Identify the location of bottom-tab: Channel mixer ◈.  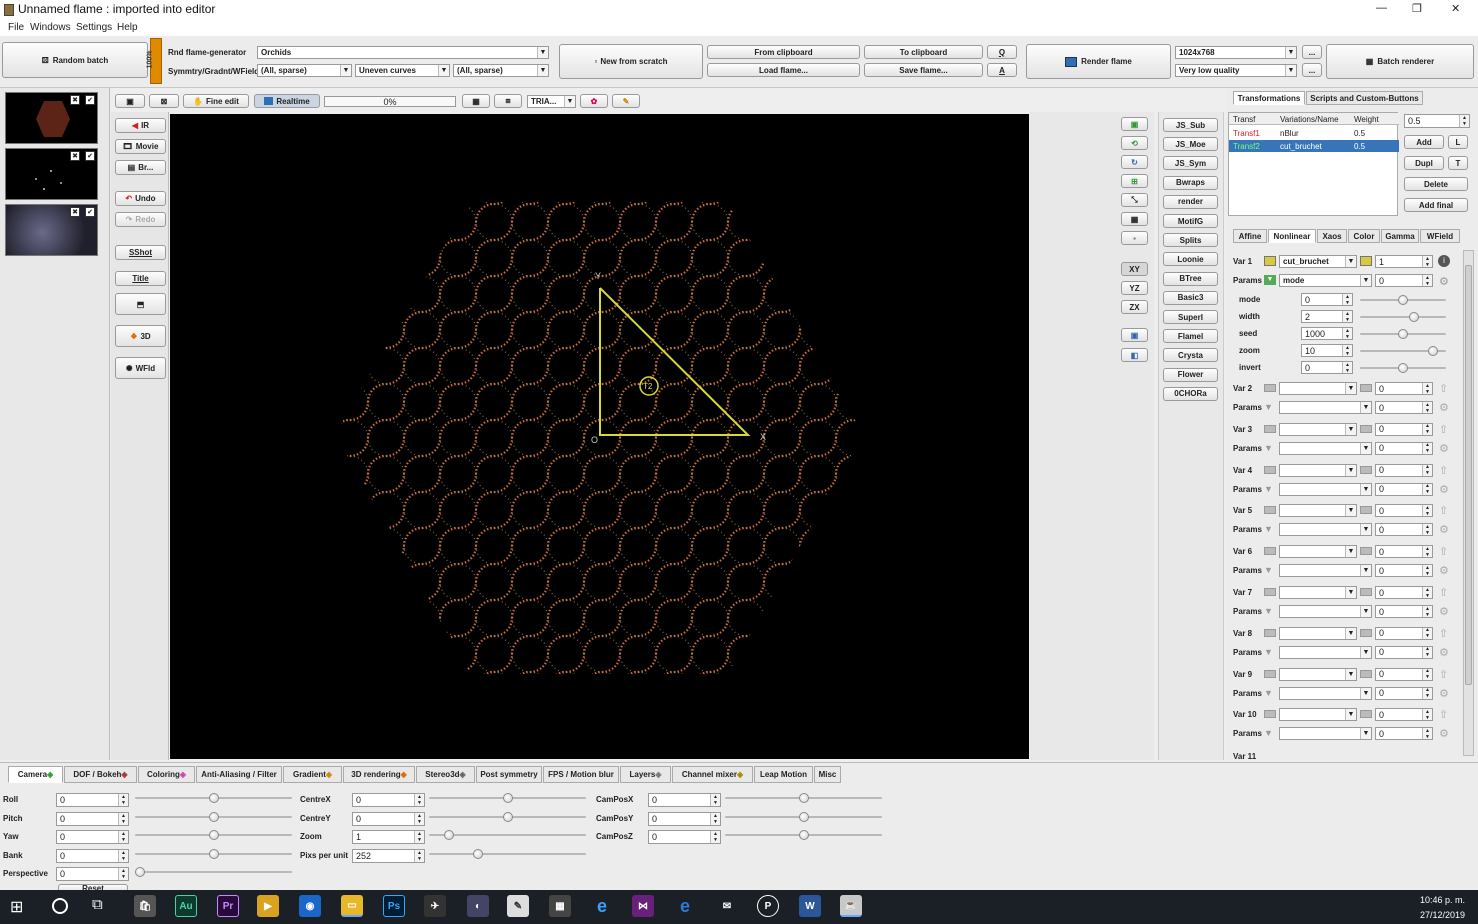
(712, 774).